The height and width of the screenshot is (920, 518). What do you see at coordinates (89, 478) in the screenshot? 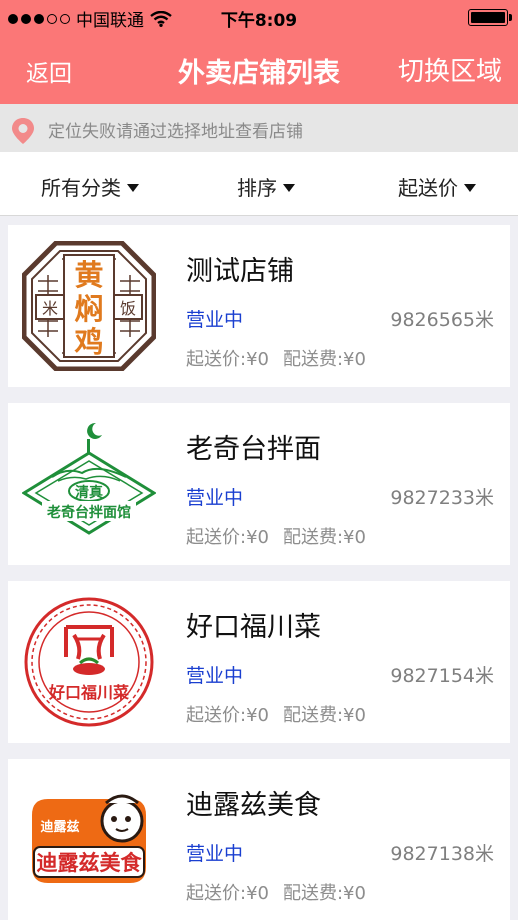
I see `shop-logo: 清真 老奇台拌面馆` at bounding box center [89, 478].